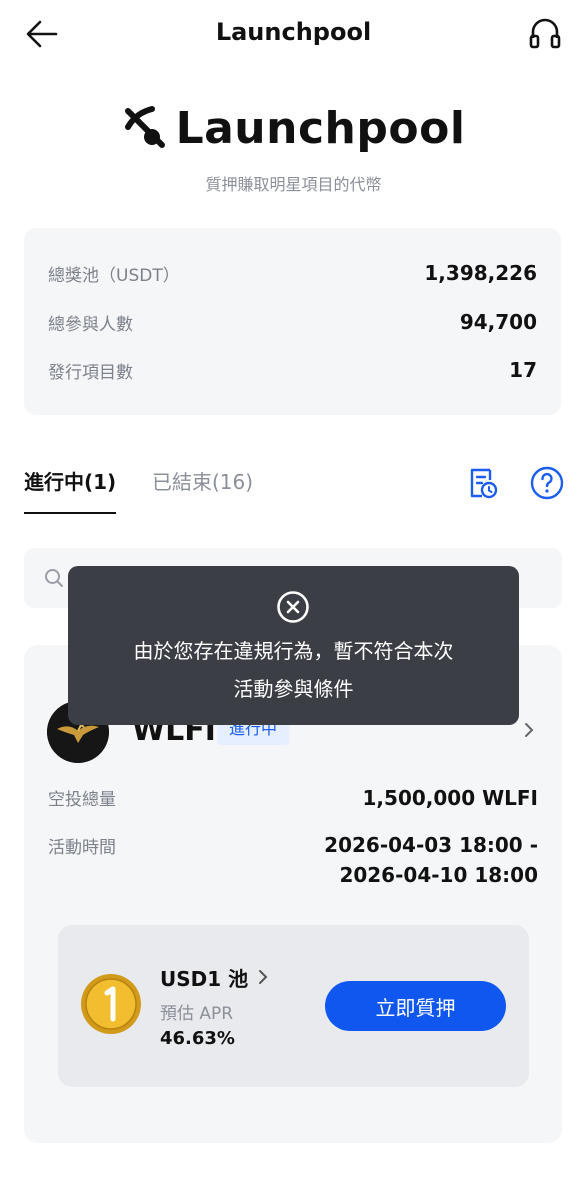  Describe the element at coordinates (82, 800) in the screenshot. I see `airdrop-total-label: 空投總量` at that location.